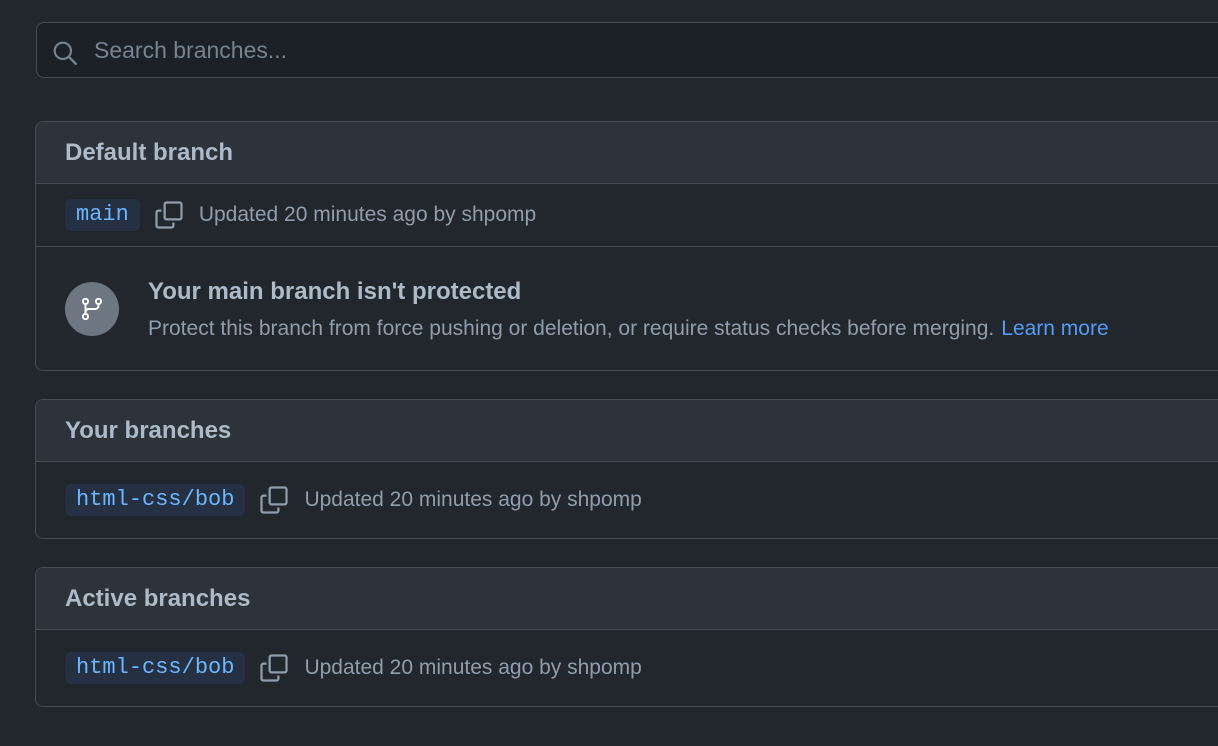  Describe the element at coordinates (644, 50) in the screenshot. I see `search-input` at that location.